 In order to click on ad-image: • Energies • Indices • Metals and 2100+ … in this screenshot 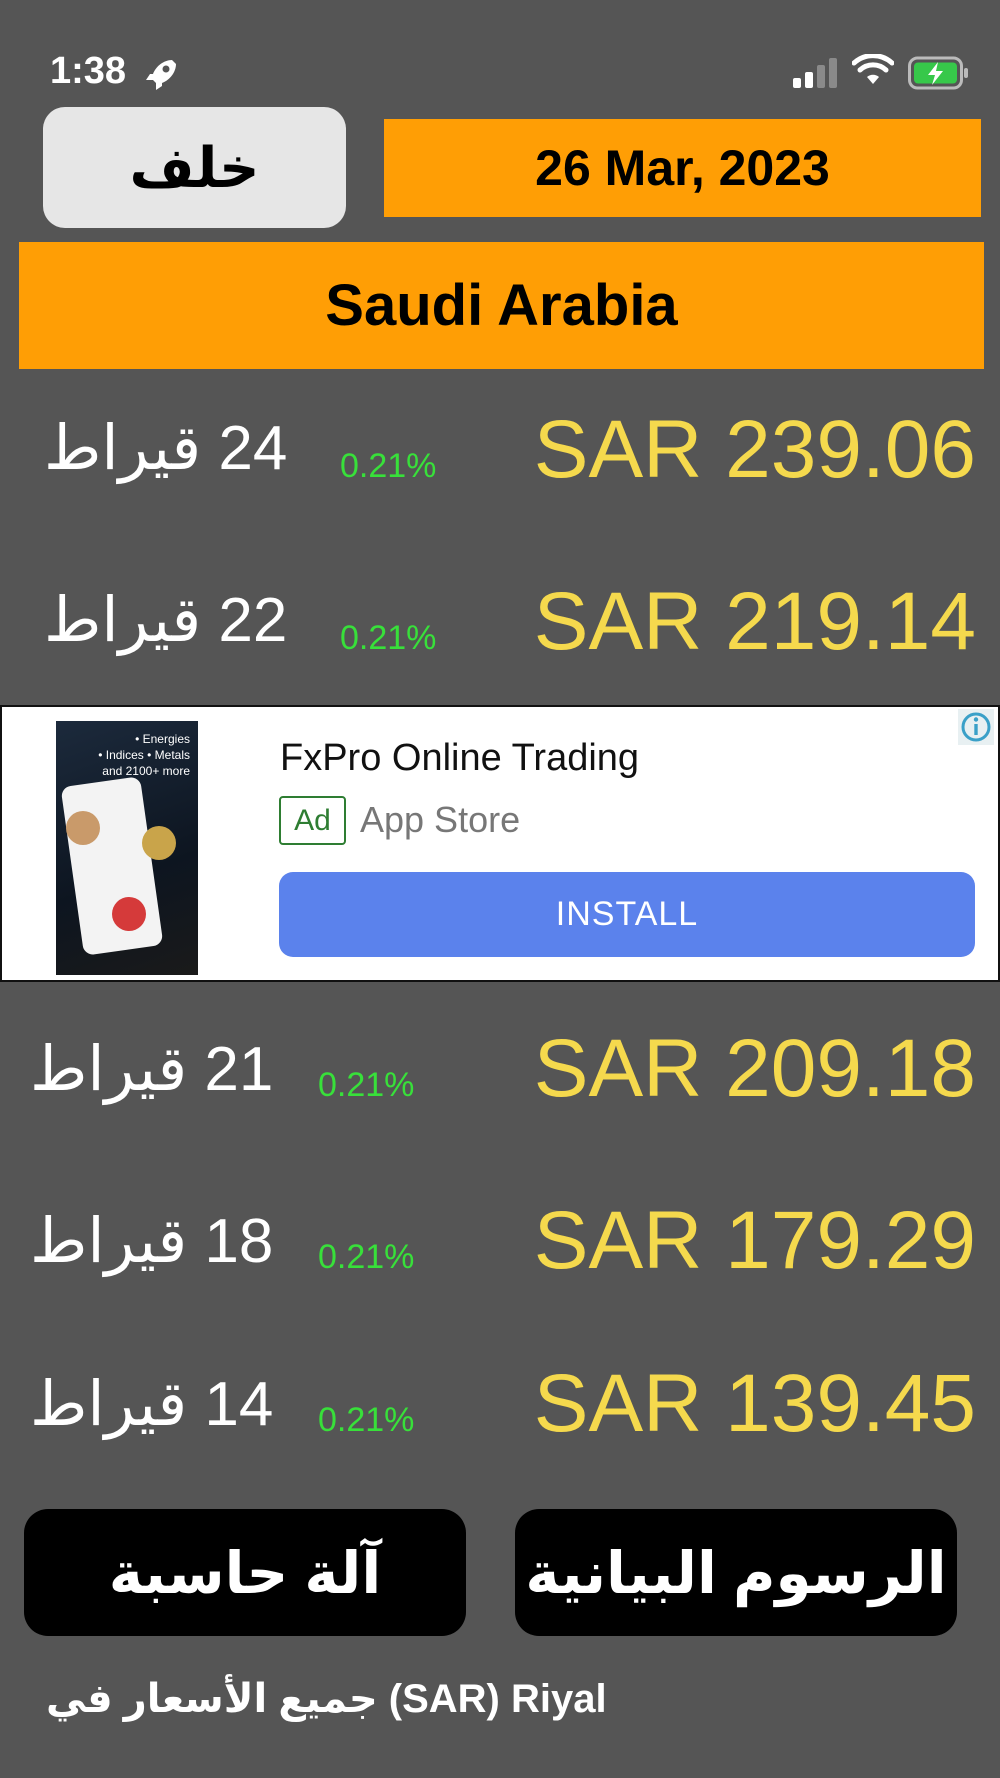, I will do `click(127, 848)`.